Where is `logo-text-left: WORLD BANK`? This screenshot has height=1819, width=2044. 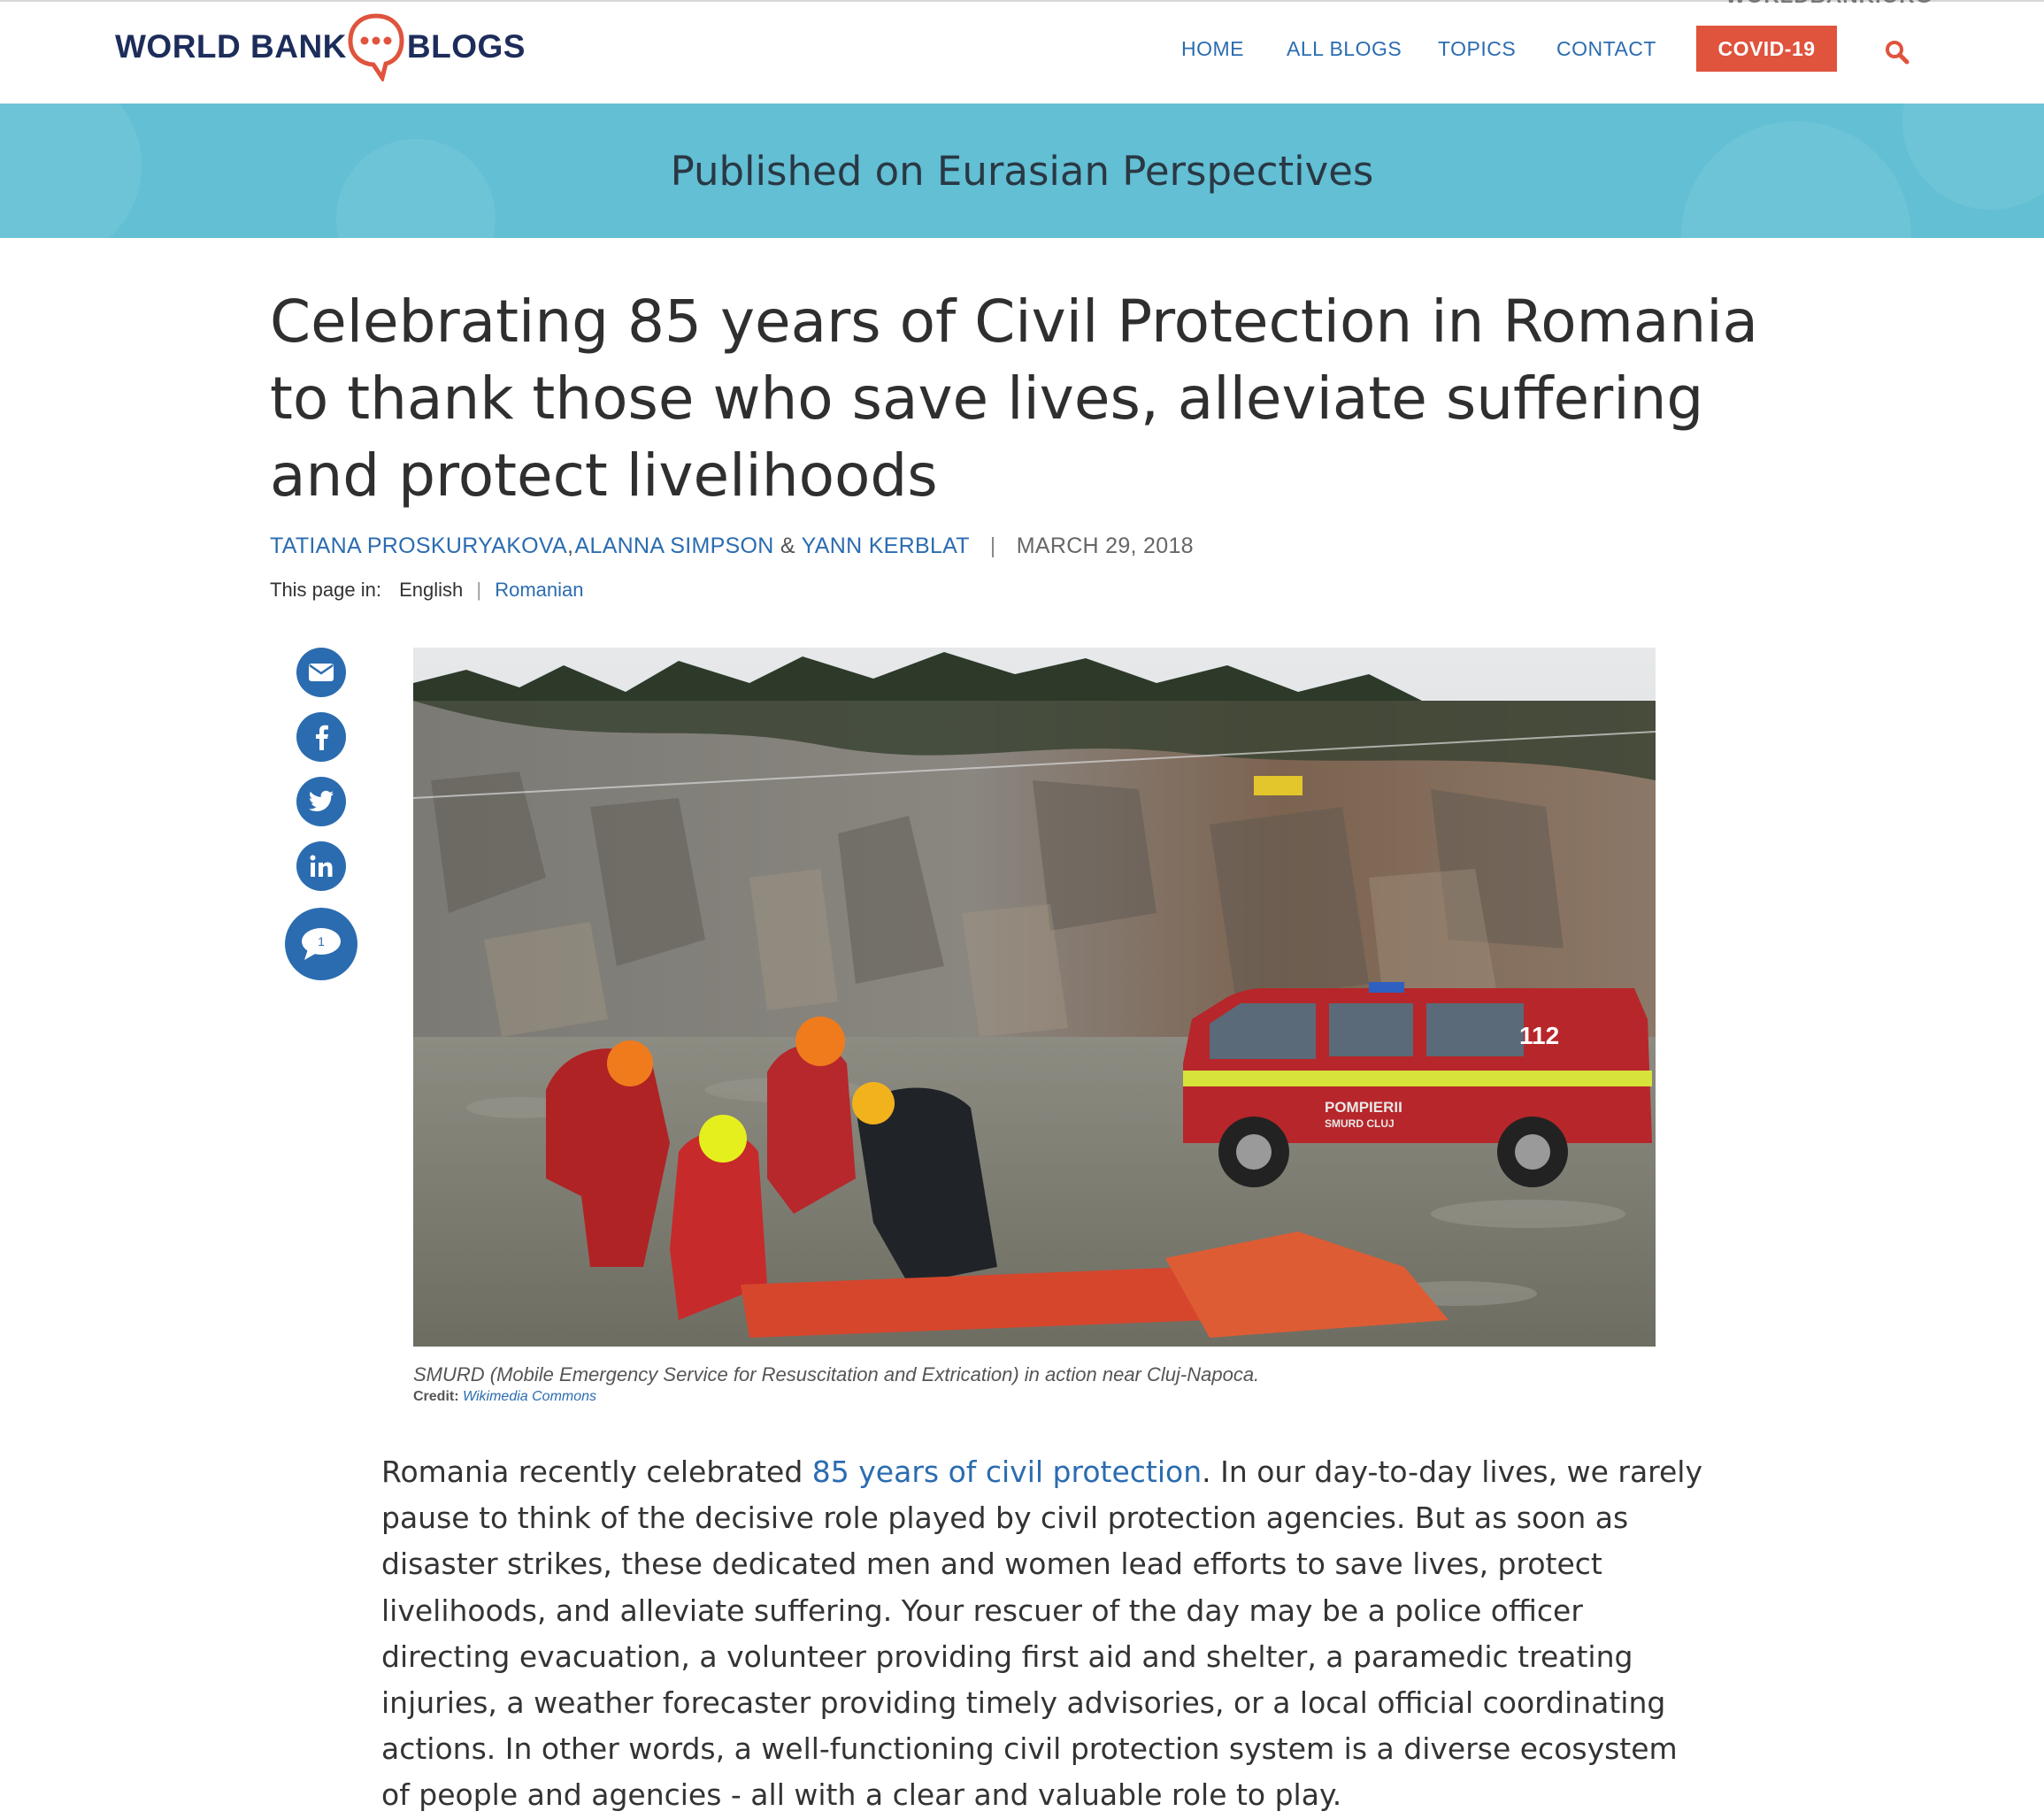 logo-text-left: WORLD BANK is located at coordinates (231, 46).